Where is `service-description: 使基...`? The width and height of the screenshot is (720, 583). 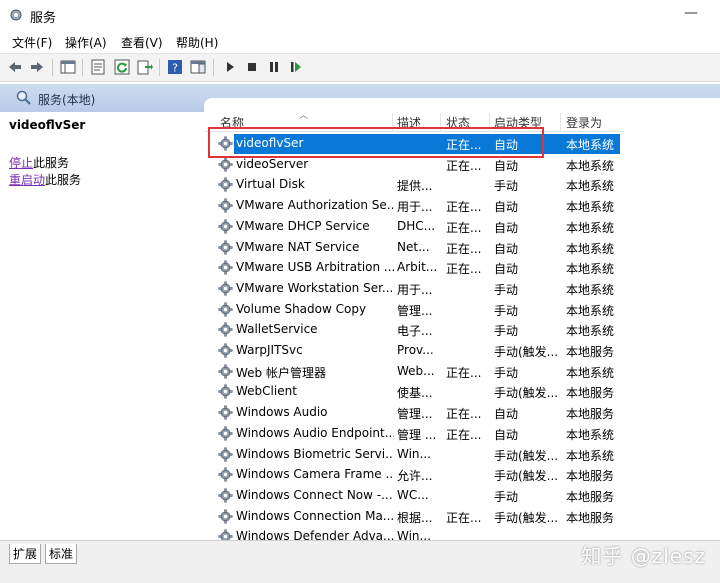
service-description: 使基... is located at coordinates (415, 393).